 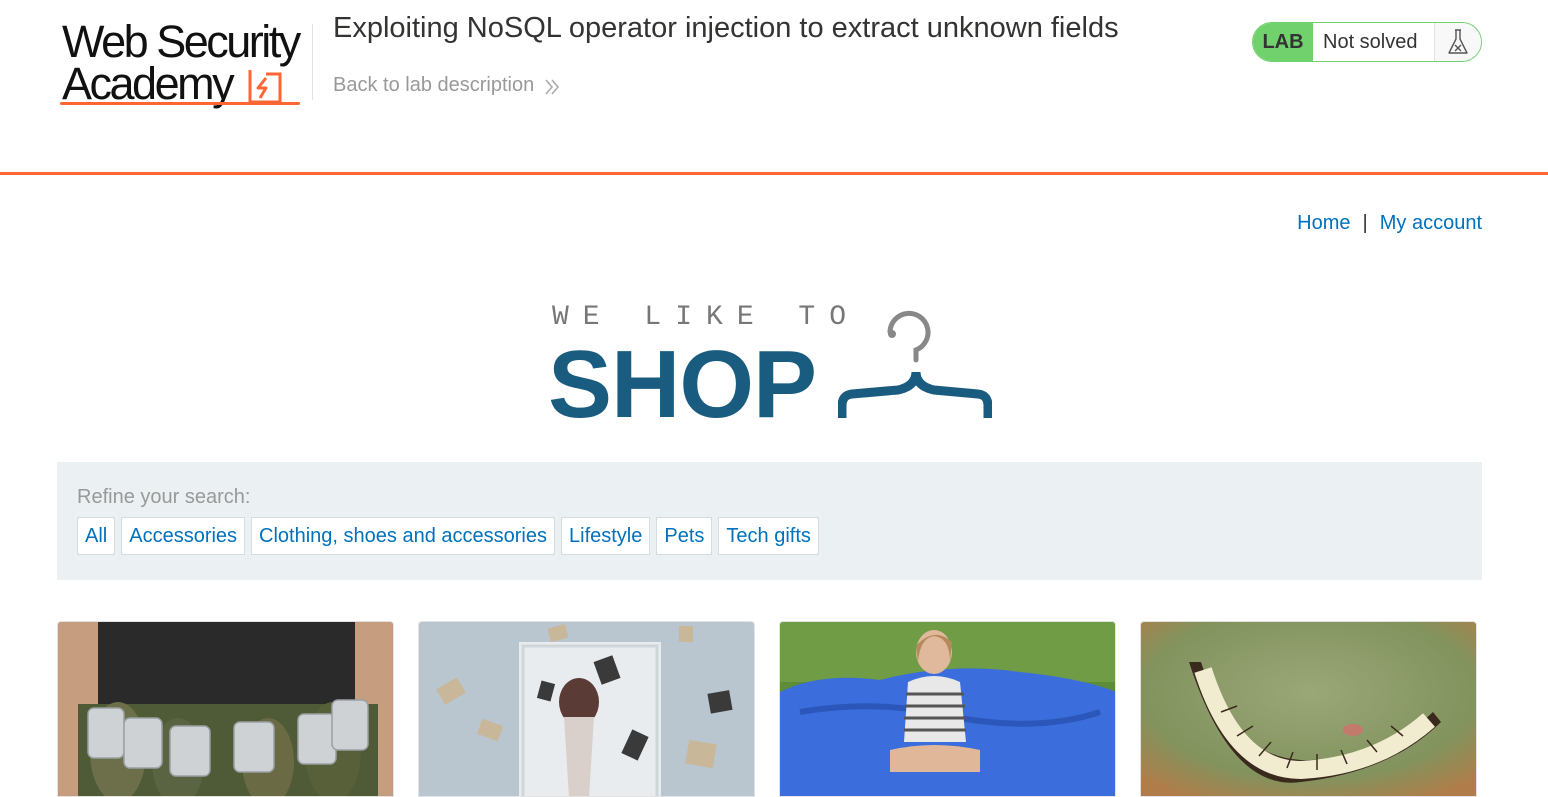 I want to click on nav-home-link: Home, so click(x=1323, y=223).